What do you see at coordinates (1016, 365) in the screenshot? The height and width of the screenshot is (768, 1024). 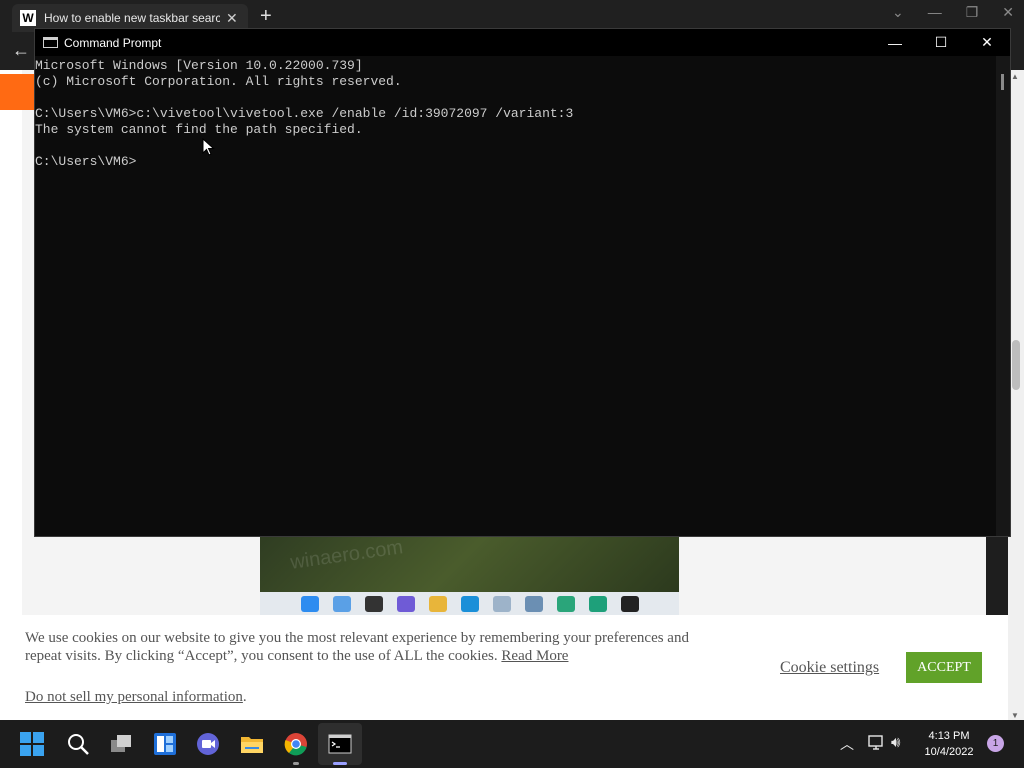 I see `page-scroll-thumb` at bounding box center [1016, 365].